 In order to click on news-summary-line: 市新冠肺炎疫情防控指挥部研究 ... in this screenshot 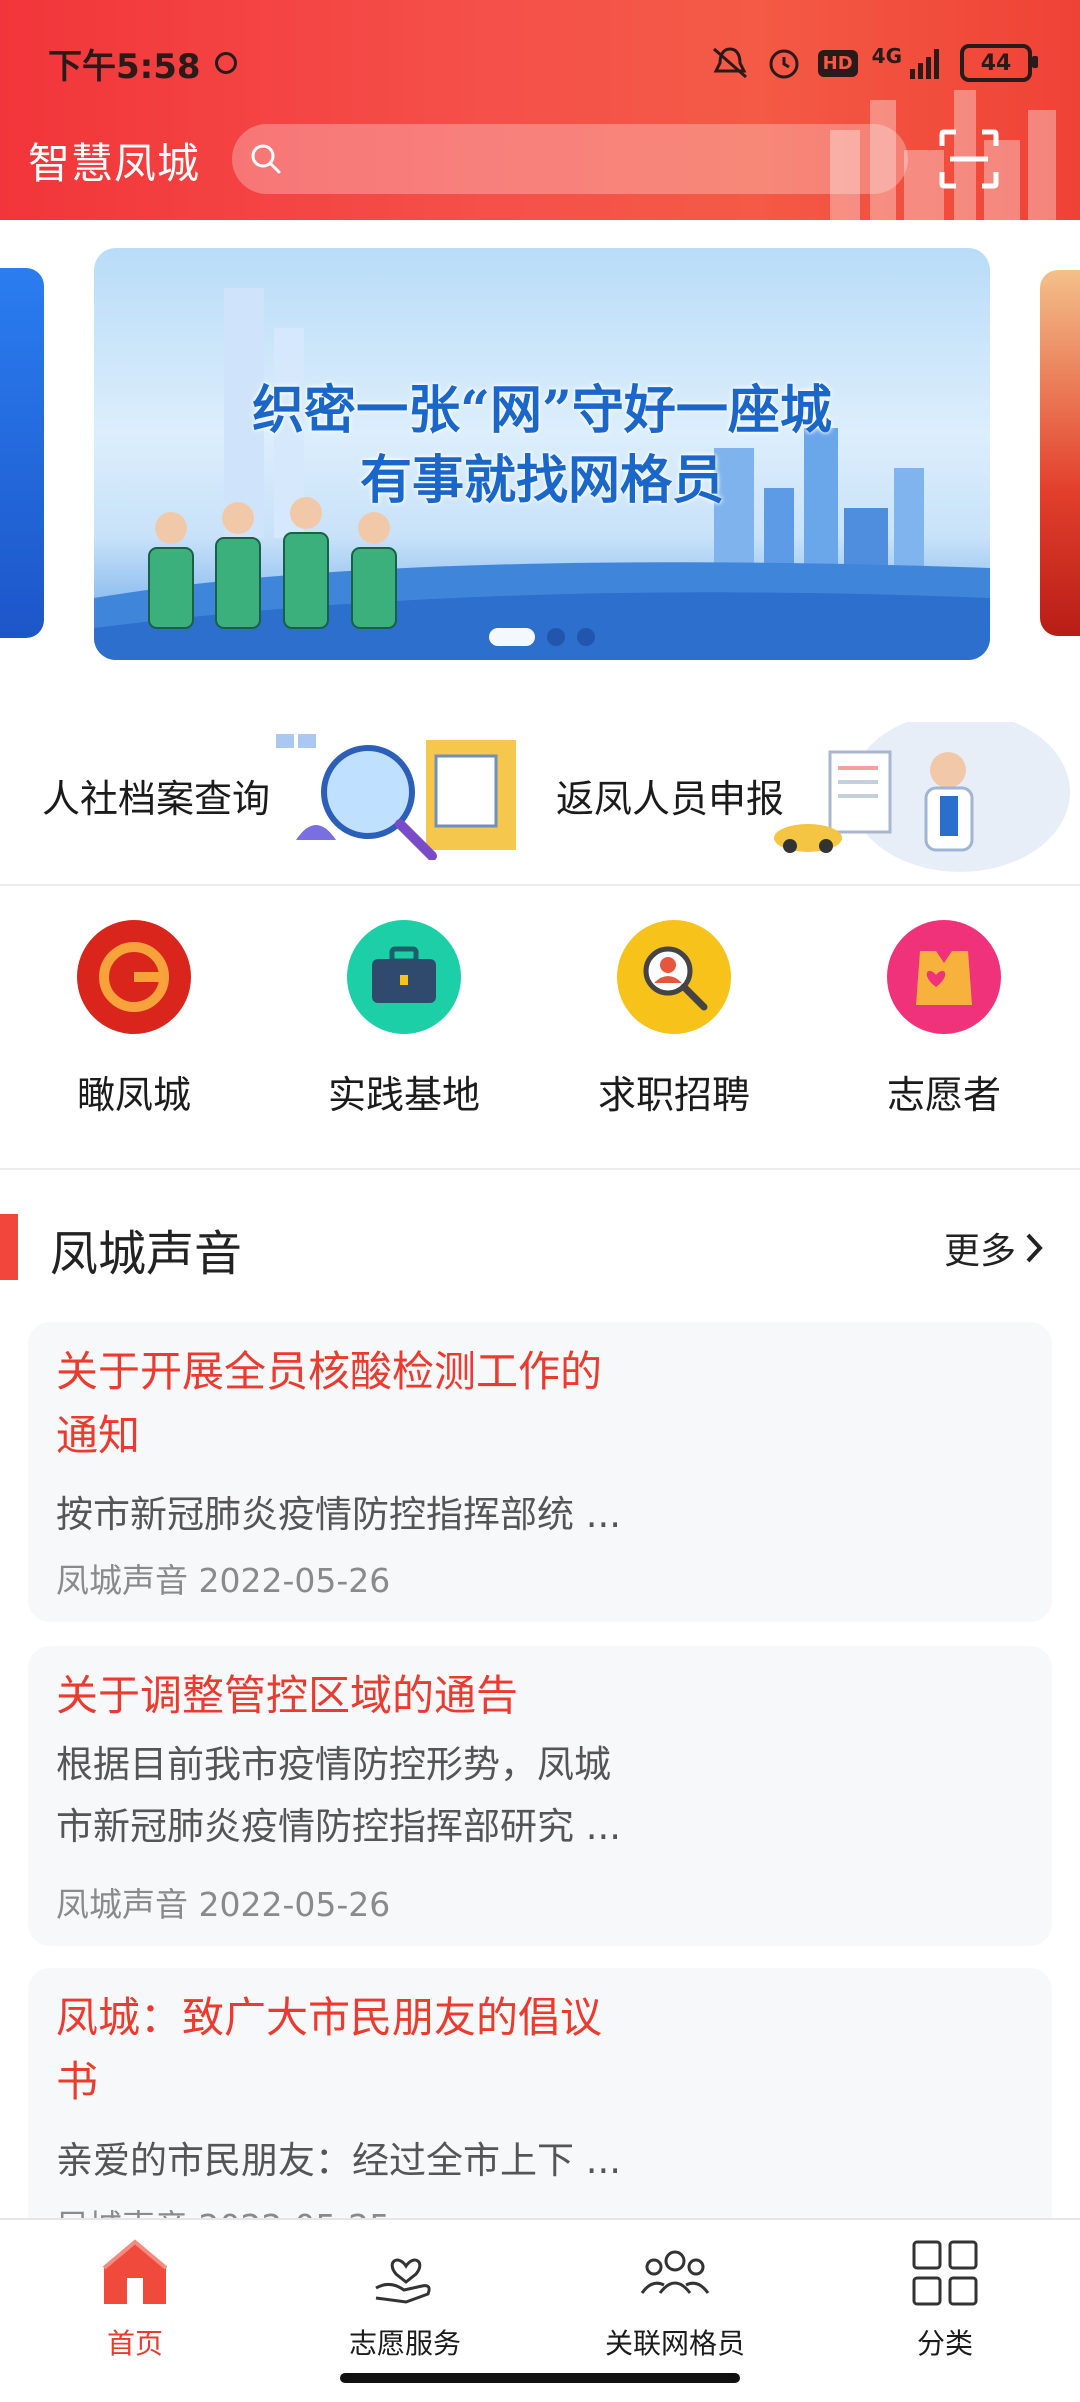, I will do `click(339, 1826)`.